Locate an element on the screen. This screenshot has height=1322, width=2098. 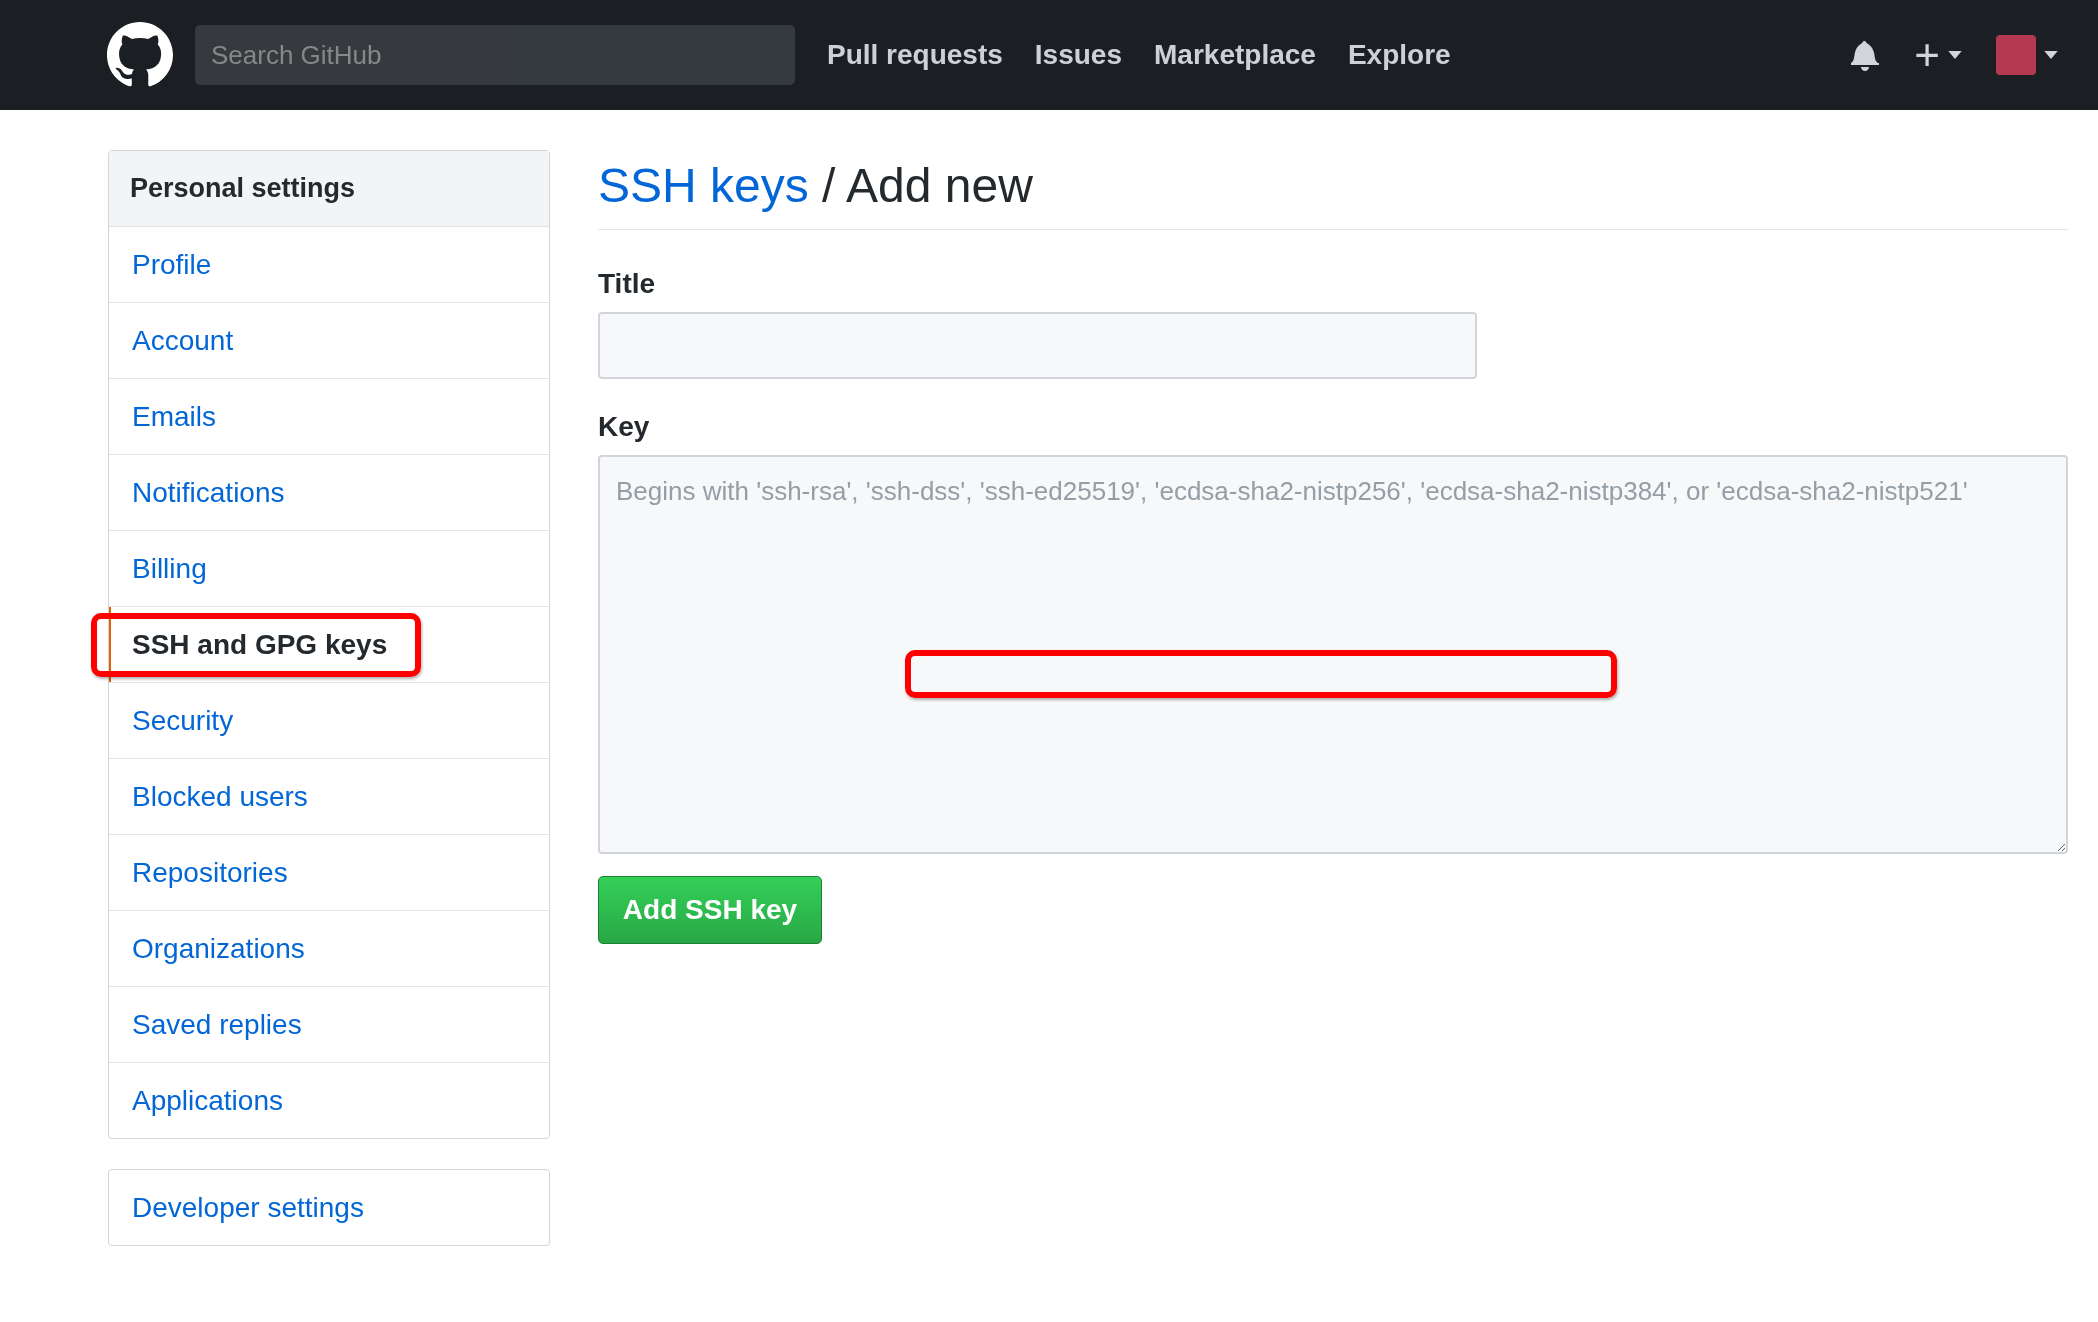
menu-item: Security is located at coordinates (329, 720).